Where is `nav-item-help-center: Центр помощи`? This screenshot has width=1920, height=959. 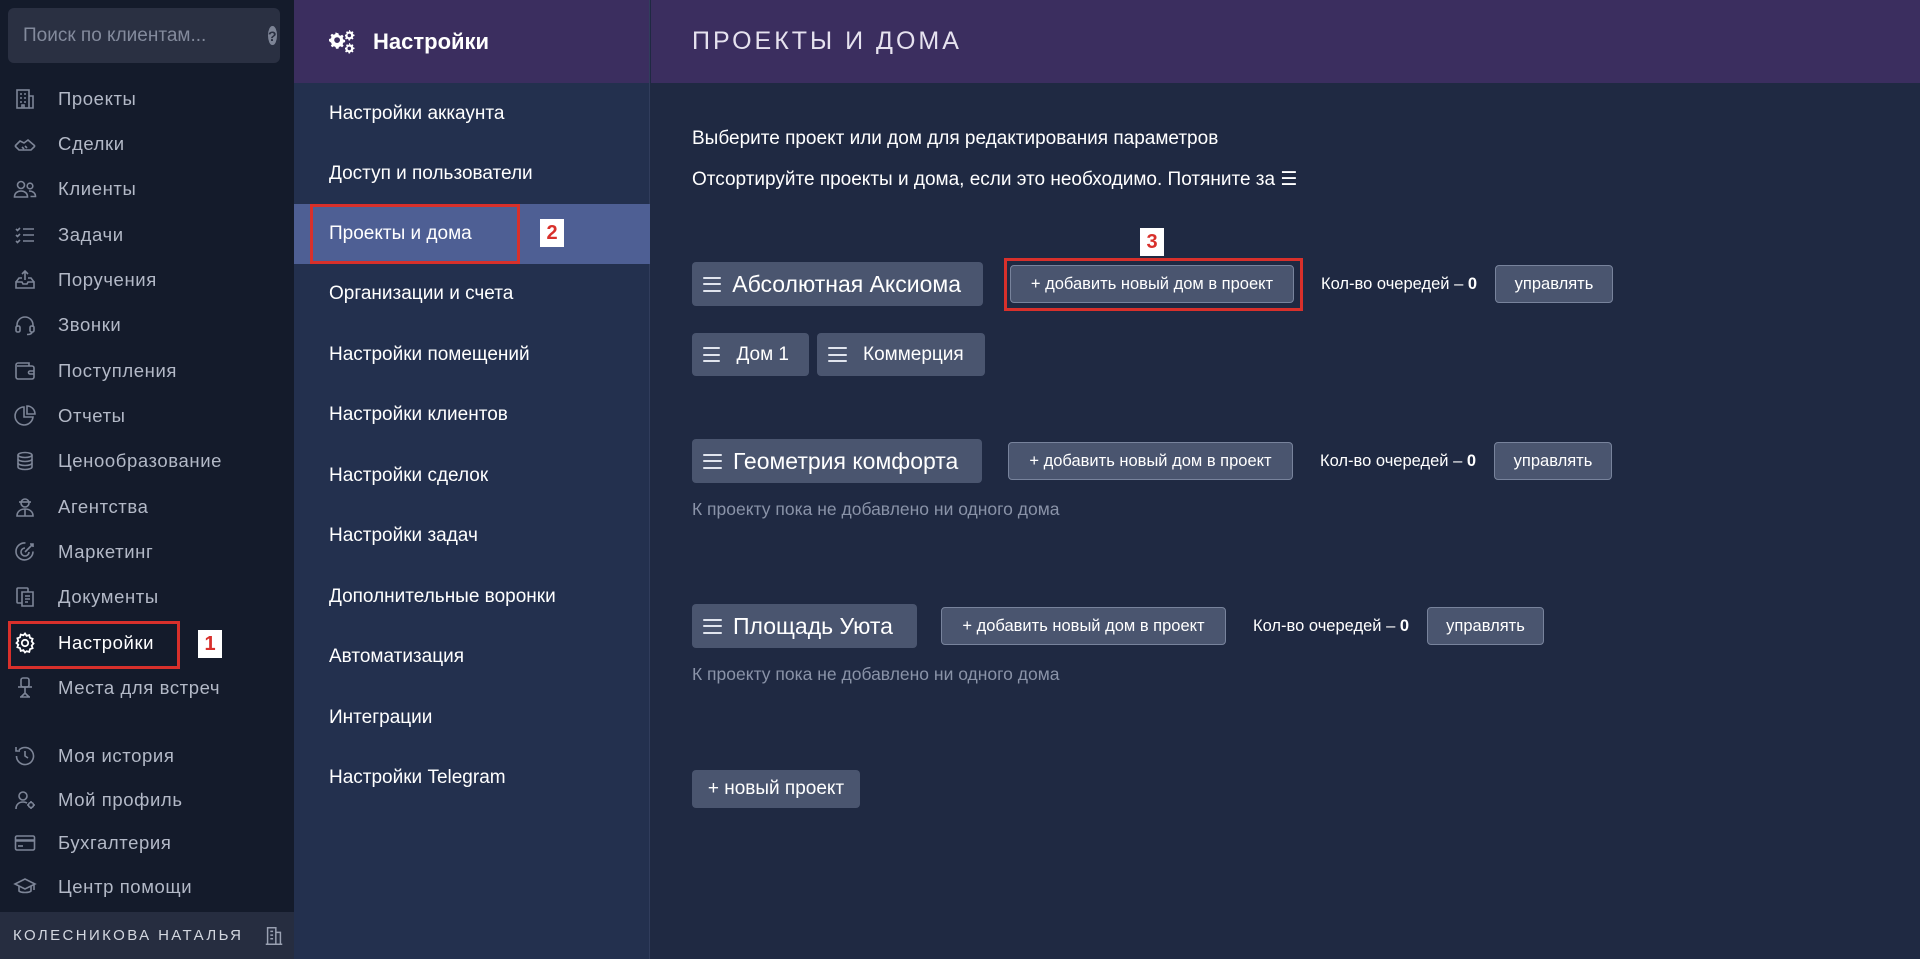 nav-item-help-center: Центр помощи is located at coordinates (147, 887).